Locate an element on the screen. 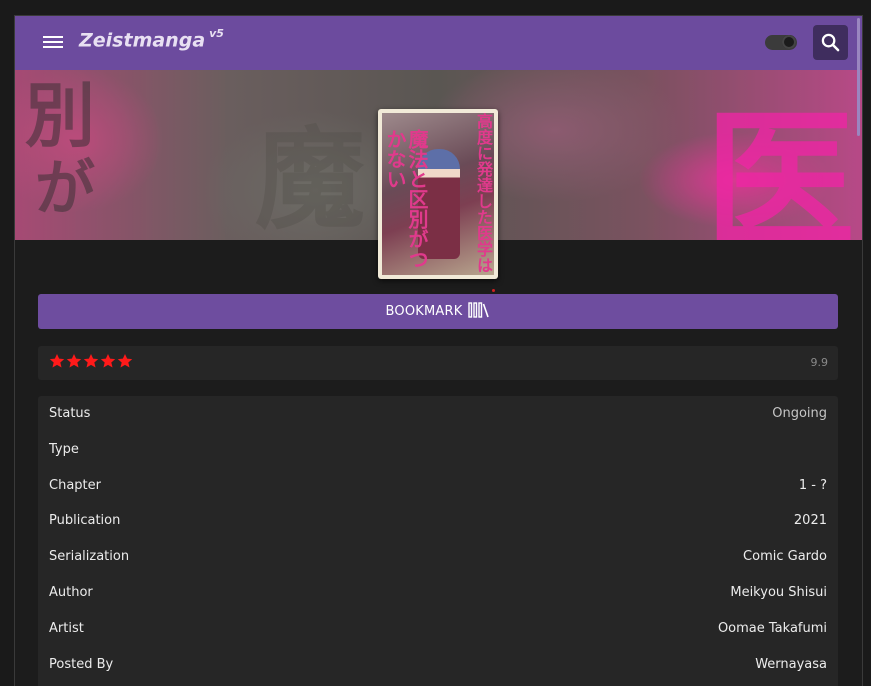 The height and width of the screenshot is (686, 871). scrollbar-thumb is located at coordinates (858, 77).